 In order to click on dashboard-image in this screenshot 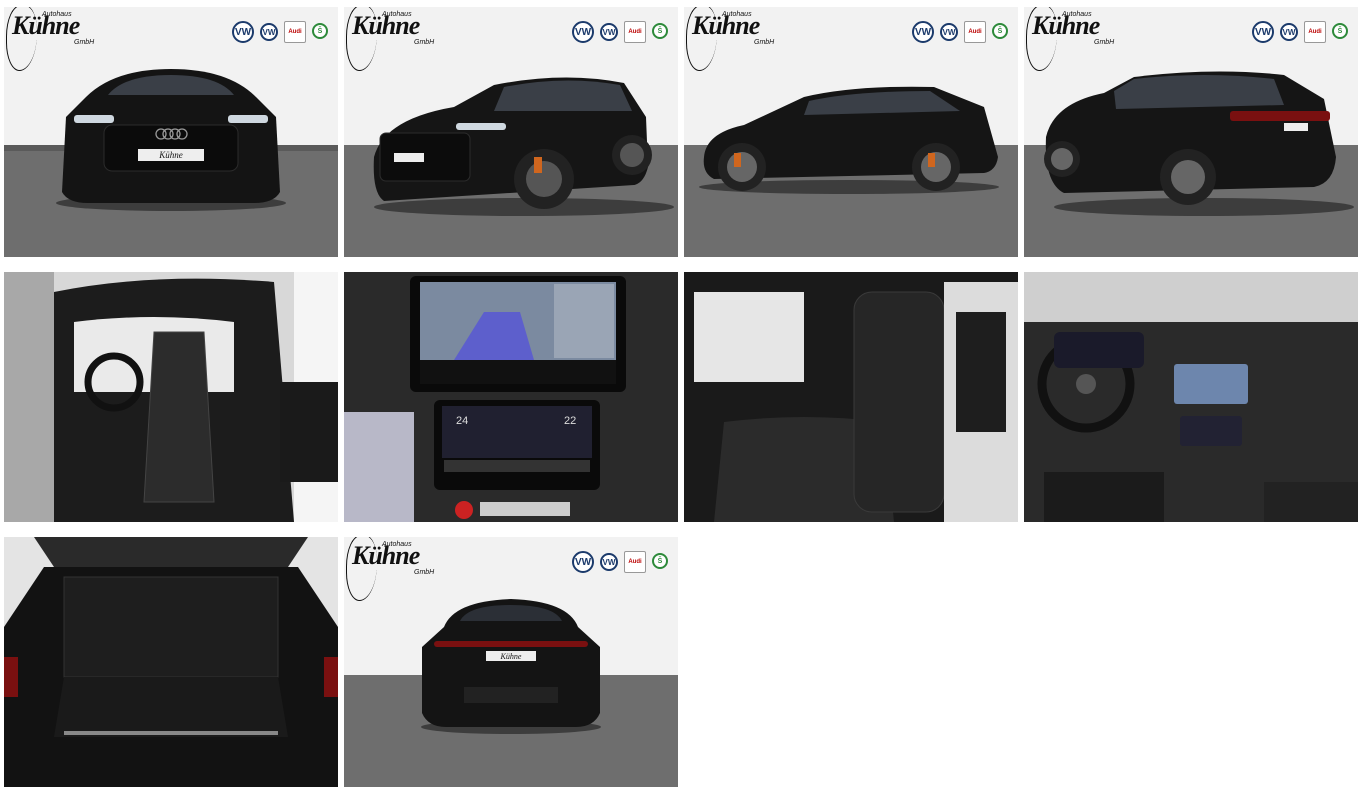, I will do `click(1191, 397)`.